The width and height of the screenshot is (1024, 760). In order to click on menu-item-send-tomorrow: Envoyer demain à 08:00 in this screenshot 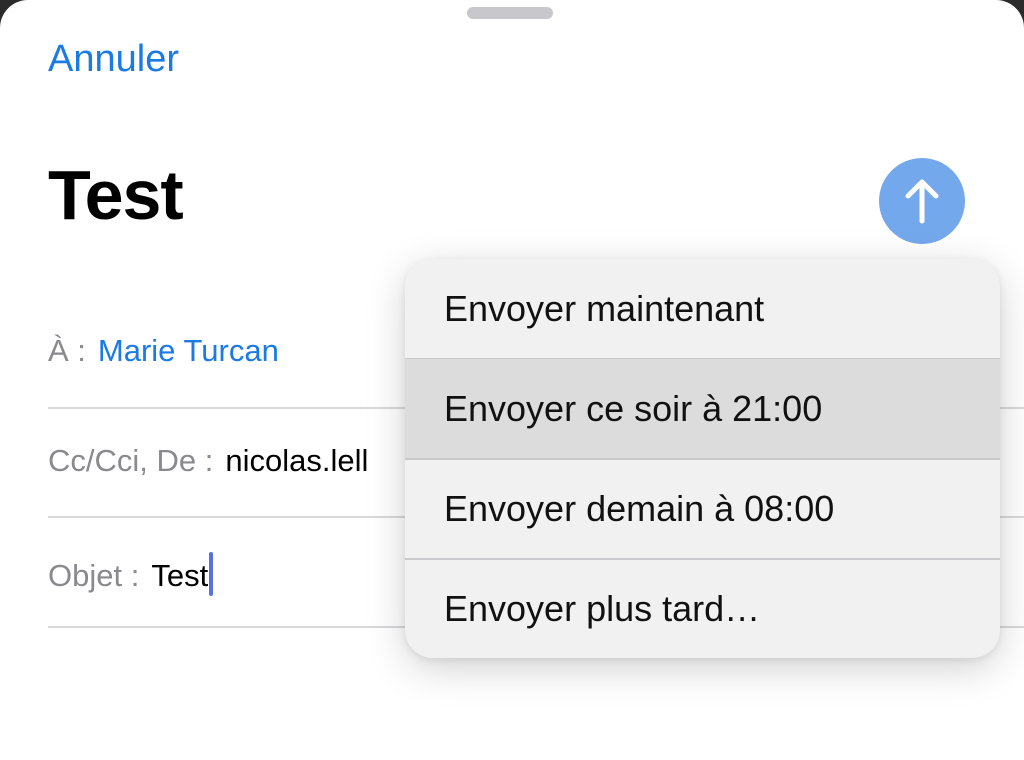, I will do `click(702, 508)`.